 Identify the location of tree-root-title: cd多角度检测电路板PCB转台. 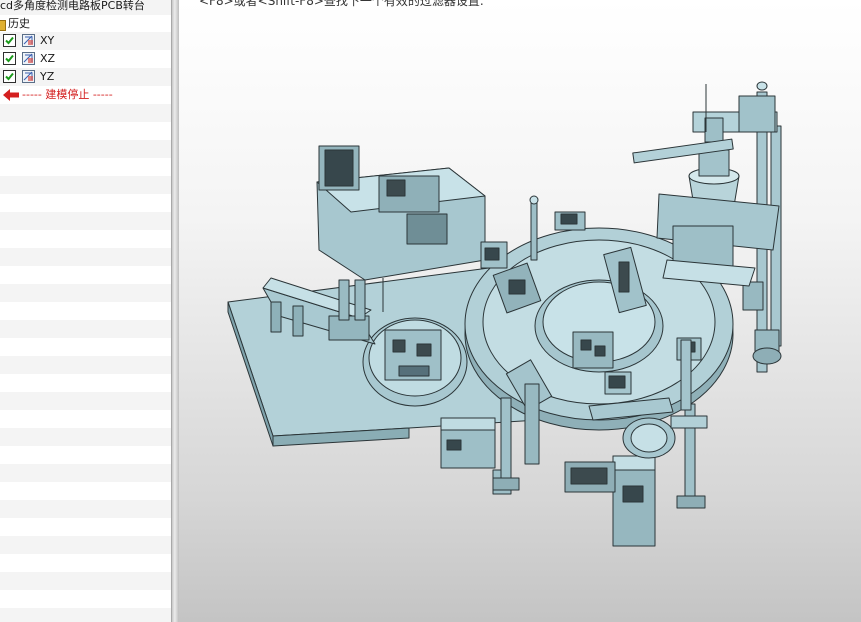
(85, 7).